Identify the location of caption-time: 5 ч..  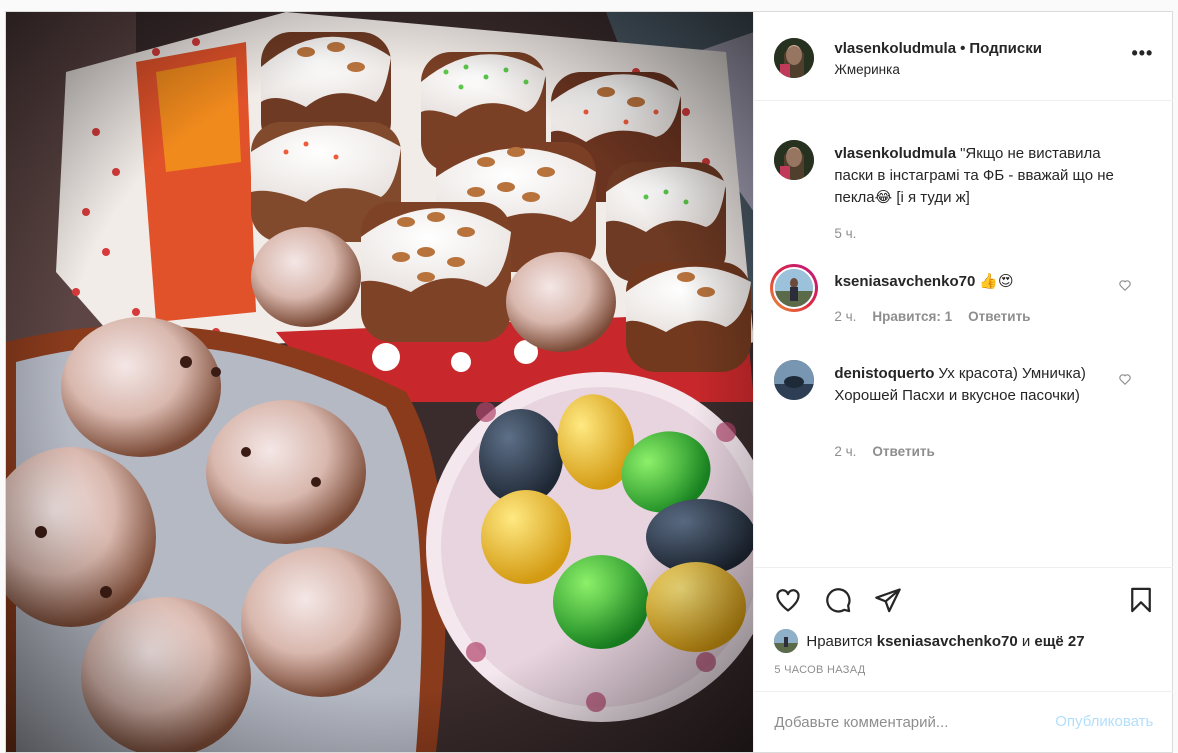
(845, 233).